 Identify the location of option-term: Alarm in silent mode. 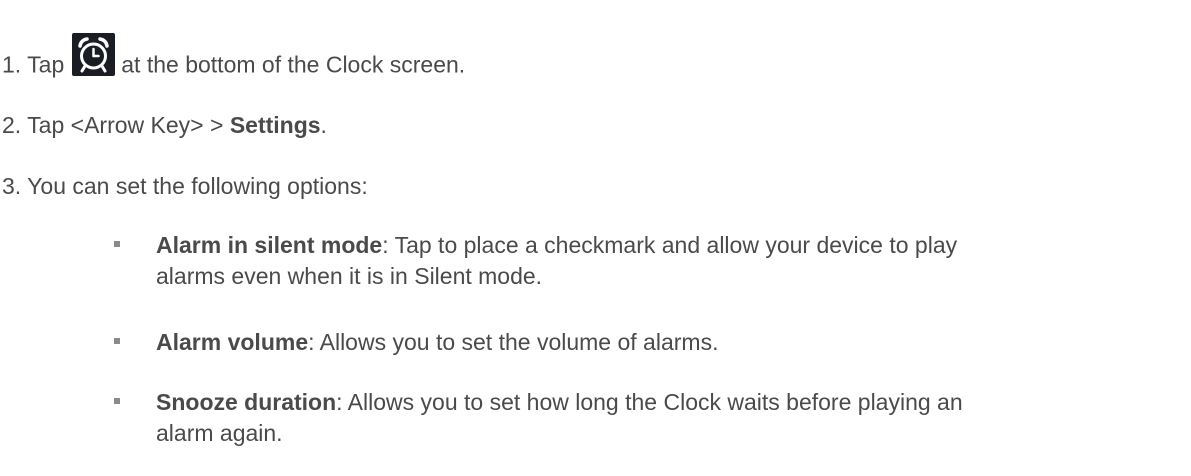
(269, 245).